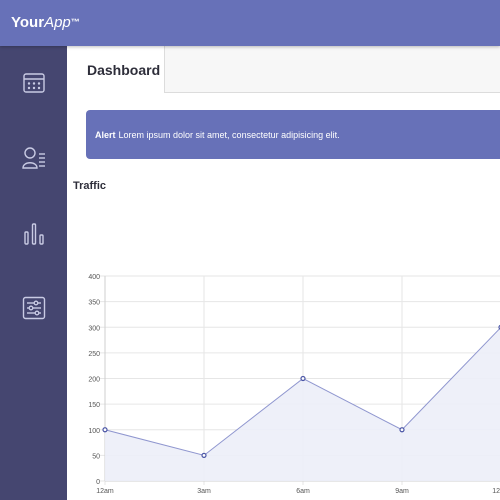 This screenshot has height=500, width=500. What do you see at coordinates (402, 491) in the screenshot?
I see `x-tick-label: 9am` at bounding box center [402, 491].